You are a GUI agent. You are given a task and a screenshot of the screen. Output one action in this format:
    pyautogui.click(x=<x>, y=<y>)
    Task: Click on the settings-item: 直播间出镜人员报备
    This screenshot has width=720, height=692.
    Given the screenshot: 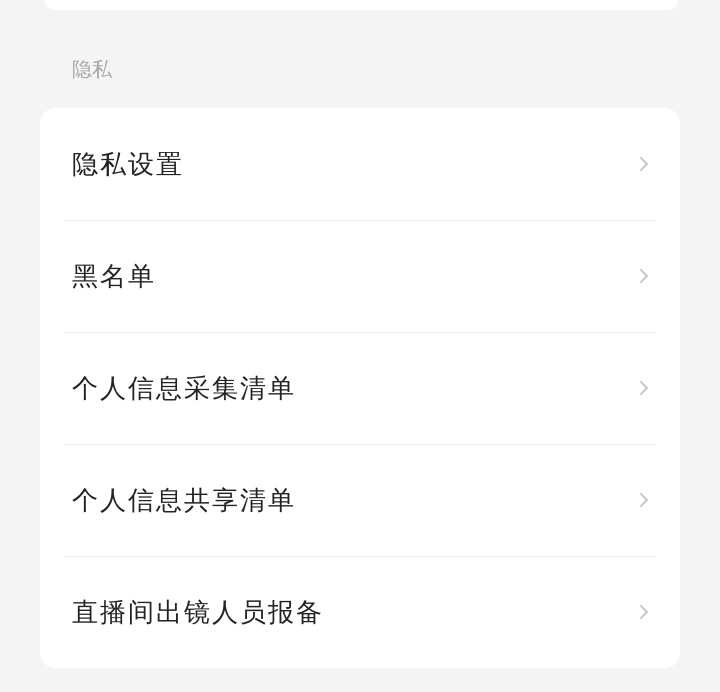 What is the action you would take?
    pyautogui.click(x=198, y=612)
    